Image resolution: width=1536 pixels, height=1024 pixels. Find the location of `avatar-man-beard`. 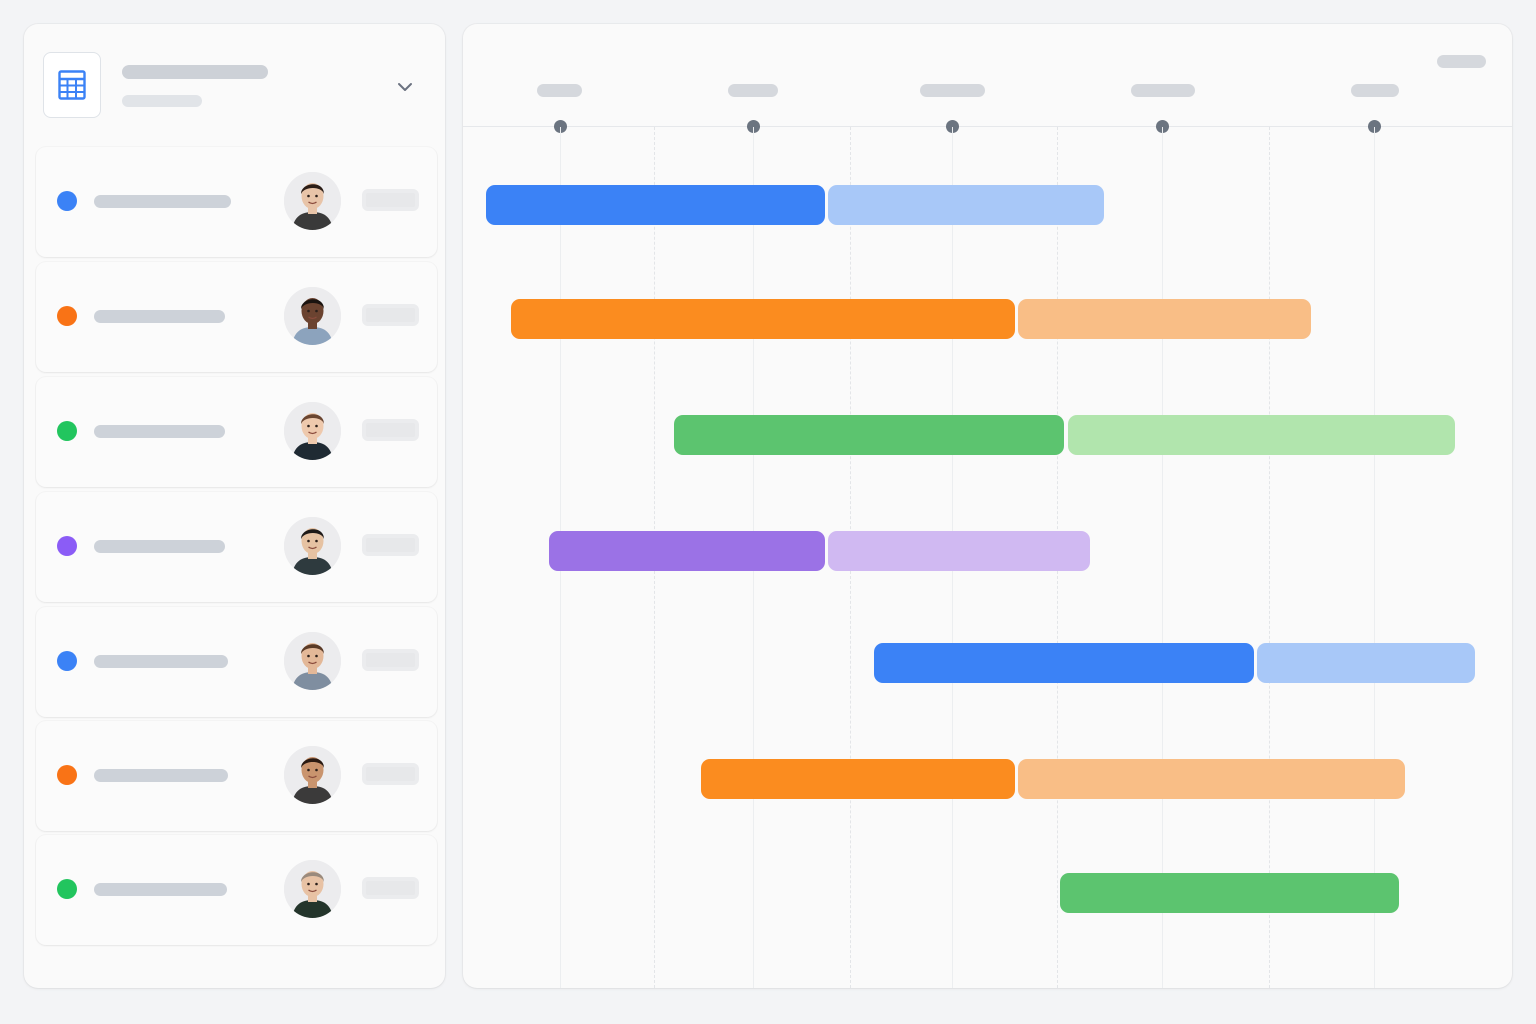

avatar-man-beard is located at coordinates (312, 661).